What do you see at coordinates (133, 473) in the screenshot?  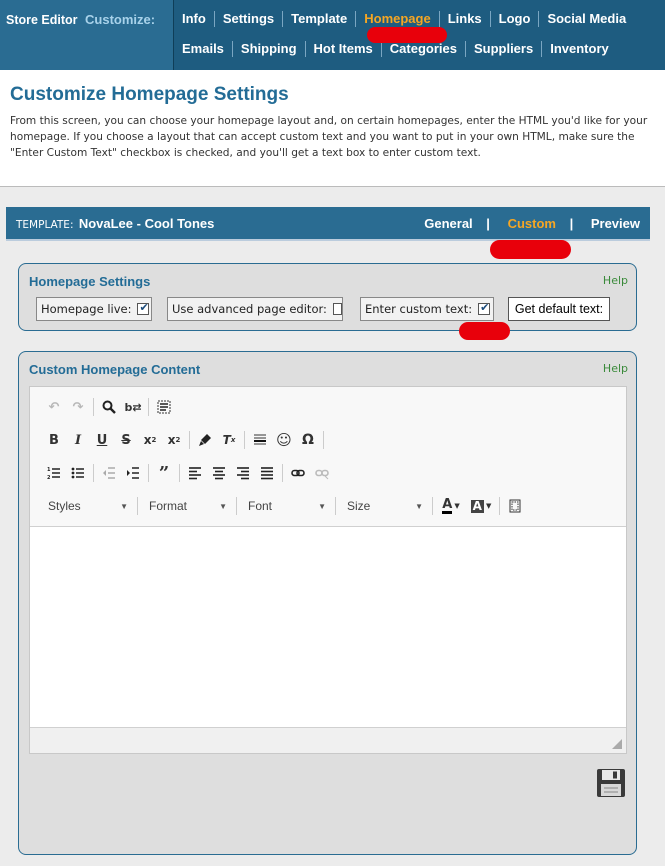 I see `increase-indent-icon` at bounding box center [133, 473].